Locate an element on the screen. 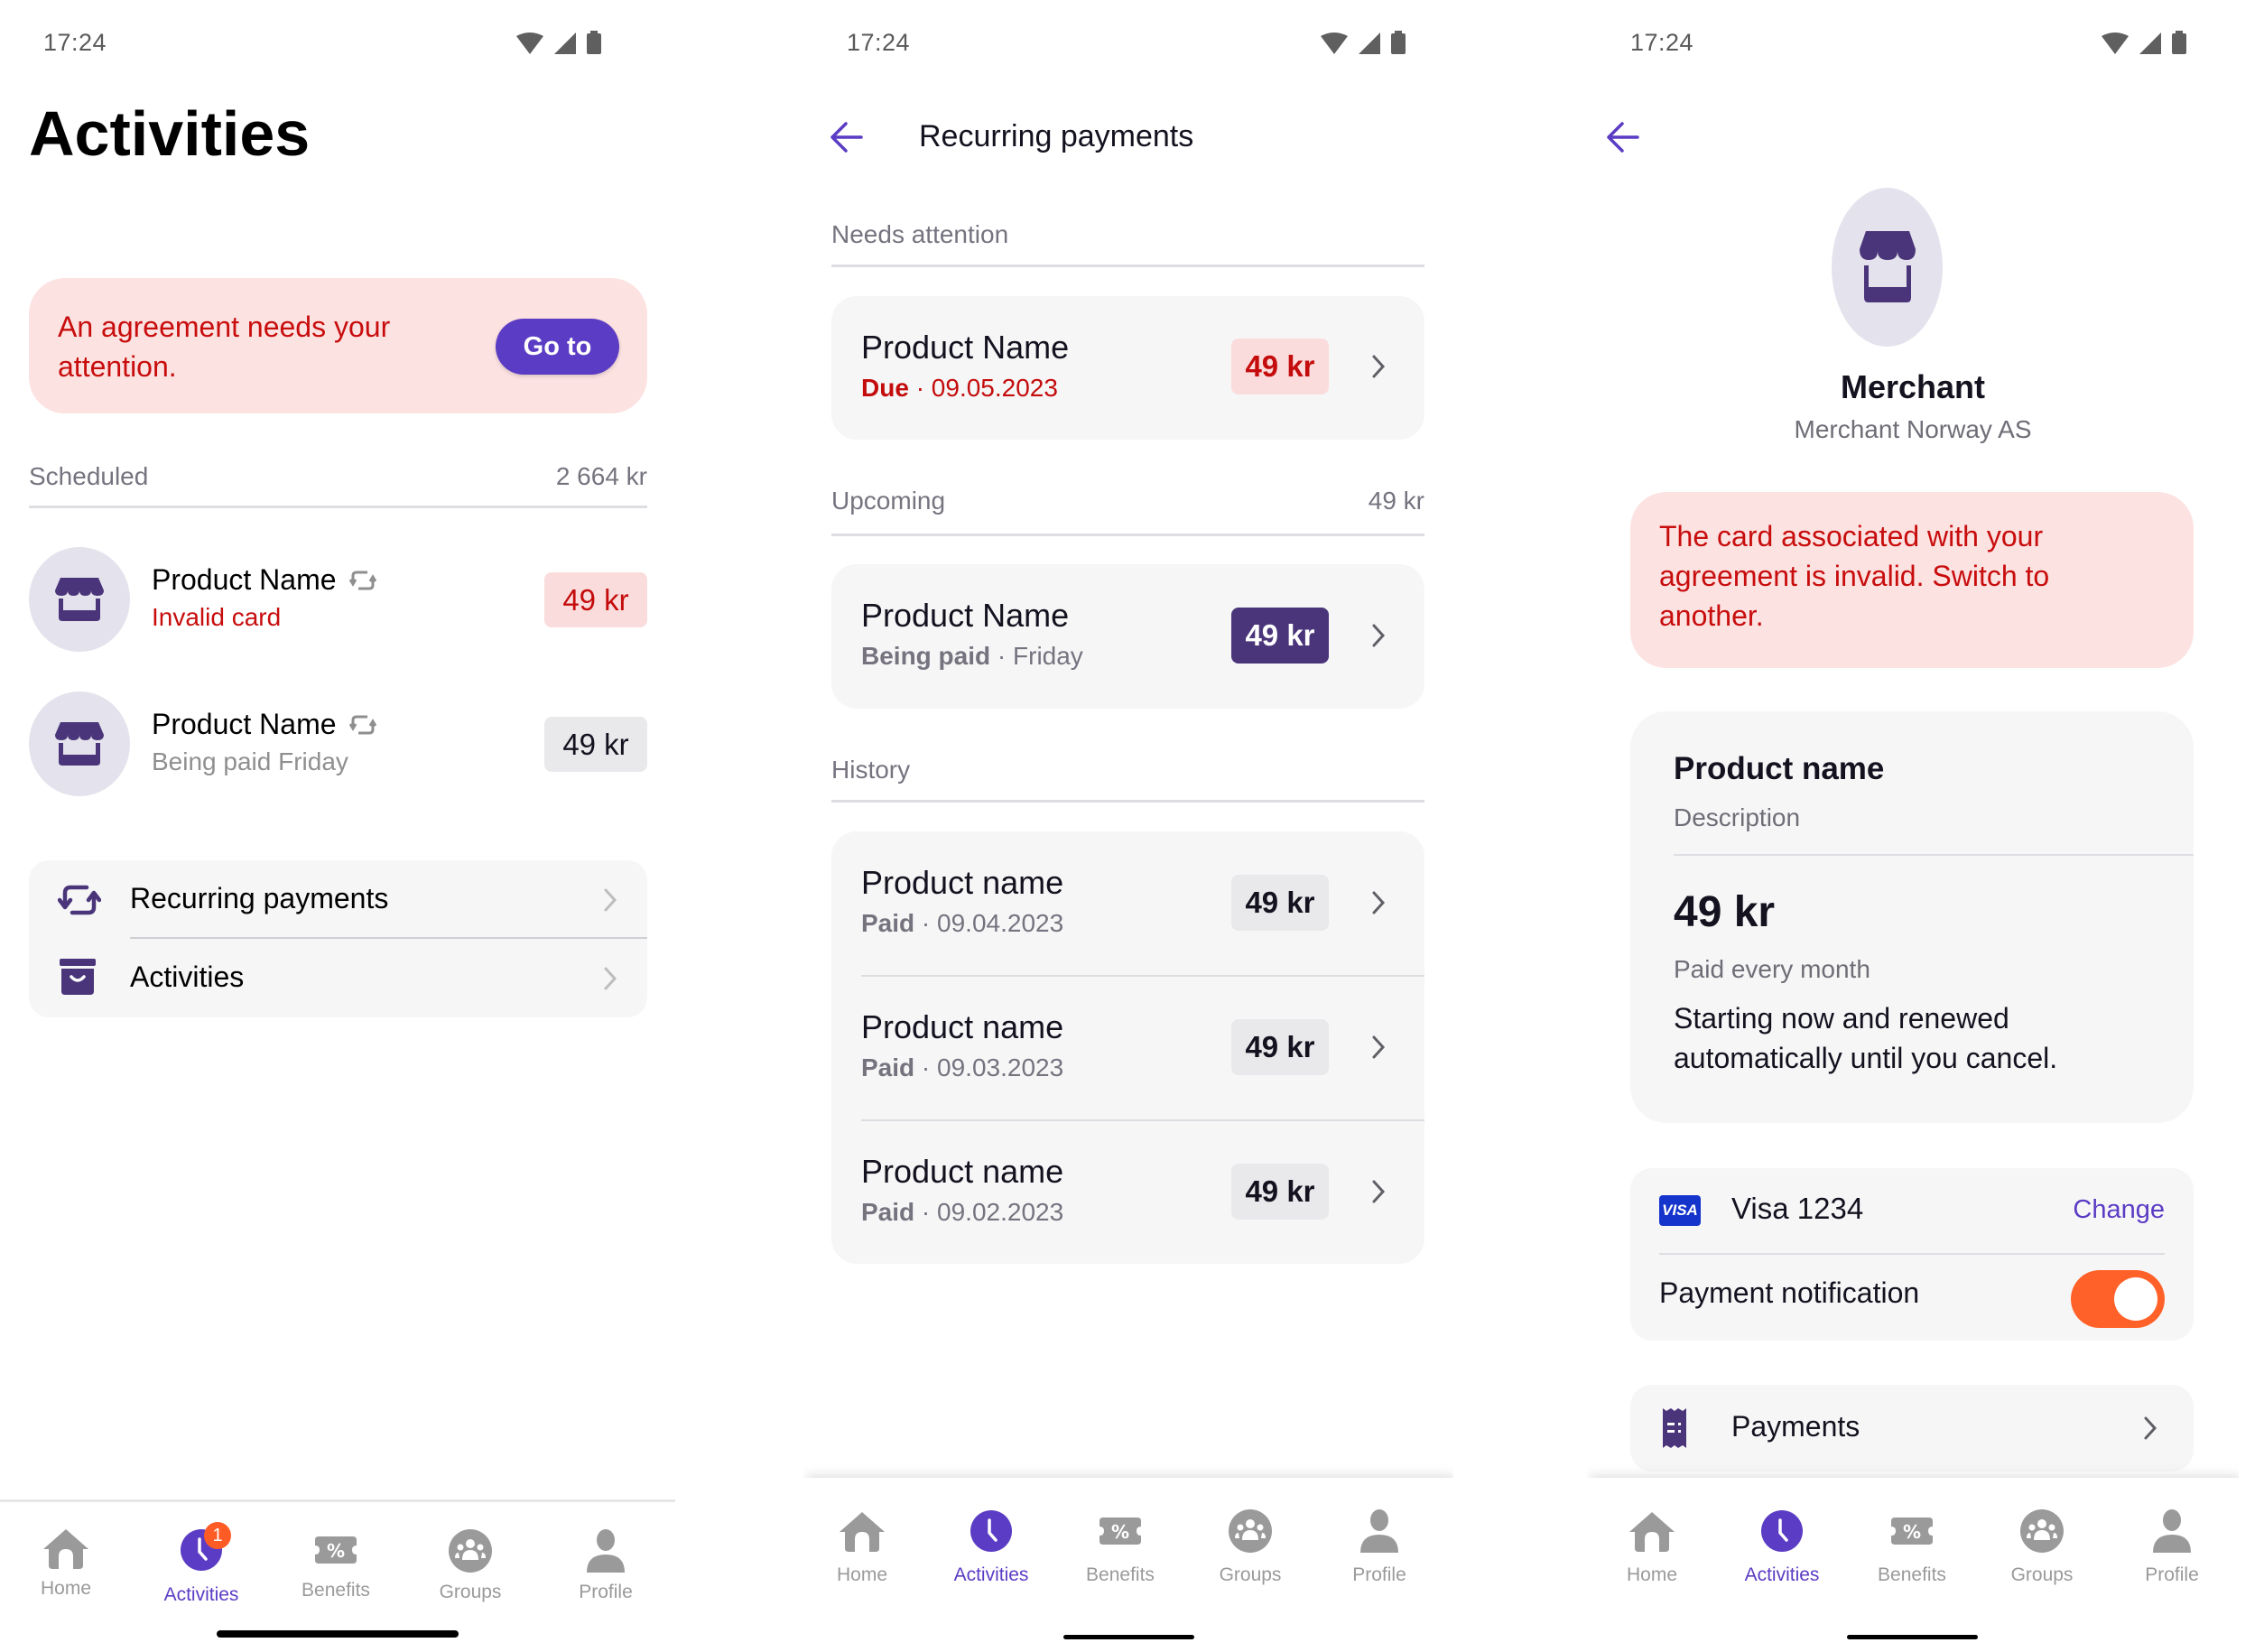 This screenshot has width=2264, height=1652. menu-item-activities: Activities is located at coordinates (338, 978).